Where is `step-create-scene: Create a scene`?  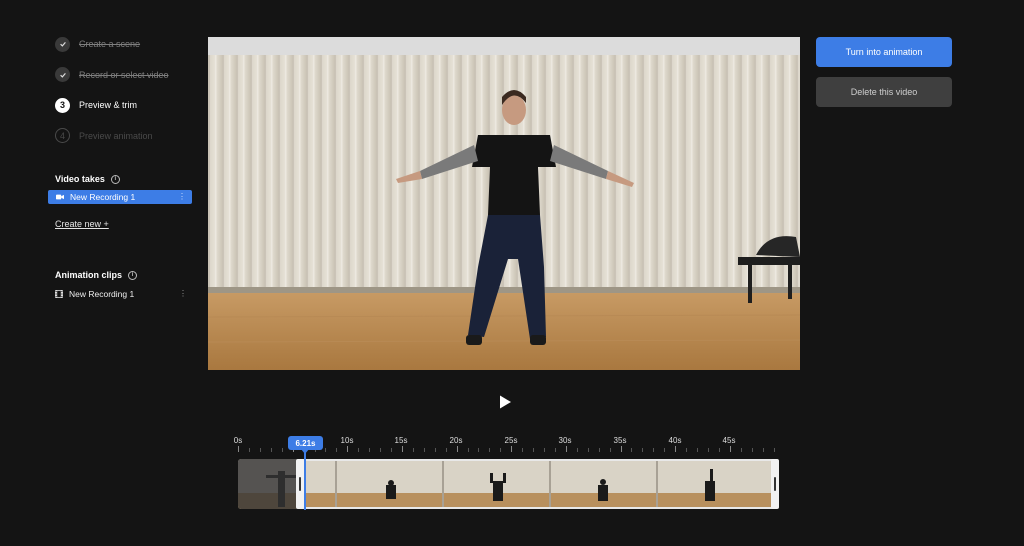 step-create-scene: Create a scene is located at coordinates (130, 44).